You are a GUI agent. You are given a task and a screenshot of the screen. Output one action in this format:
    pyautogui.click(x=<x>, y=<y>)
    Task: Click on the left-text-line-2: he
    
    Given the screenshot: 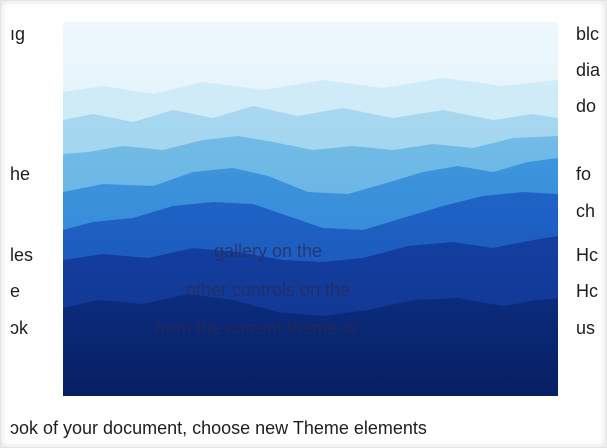 What is the action you would take?
    pyautogui.click(x=20, y=174)
    